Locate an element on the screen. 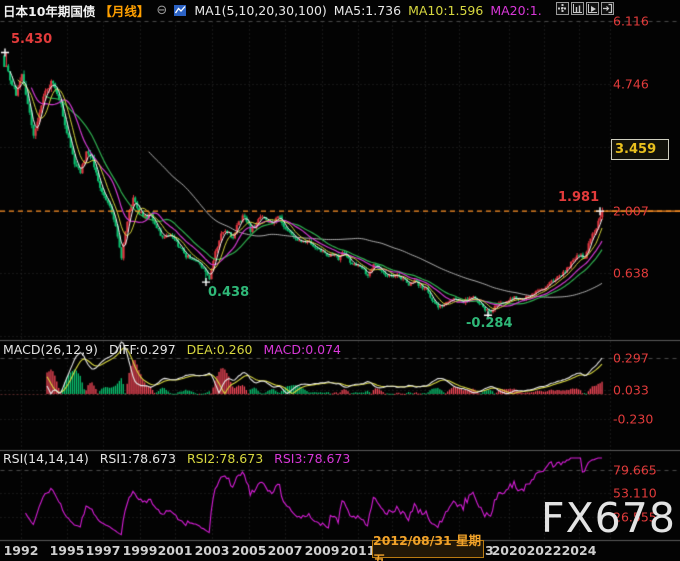  axis-year-label: 2009 is located at coordinates (322, 550).